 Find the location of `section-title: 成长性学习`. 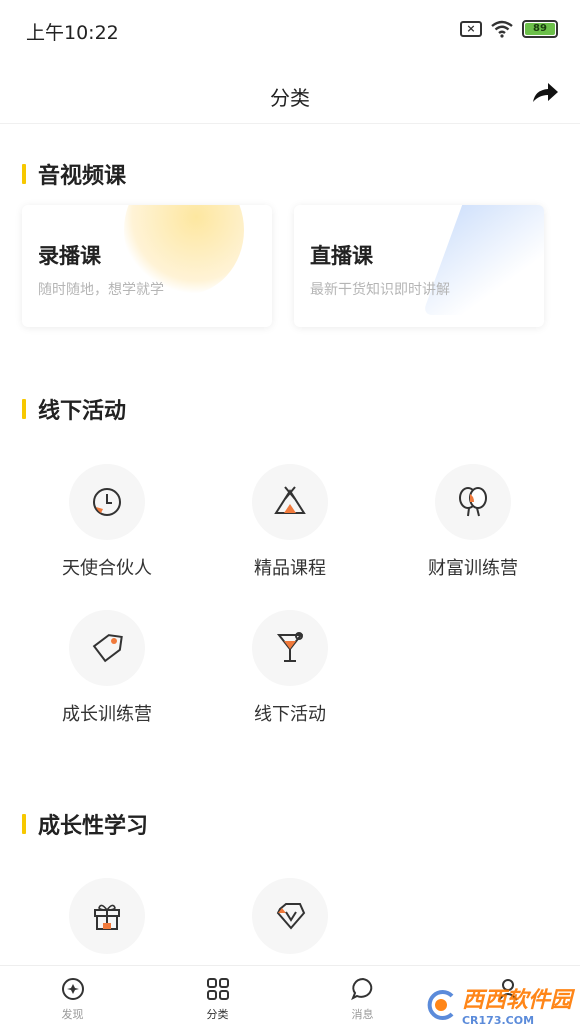

section-title: 成长性学习 is located at coordinates (93, 826).